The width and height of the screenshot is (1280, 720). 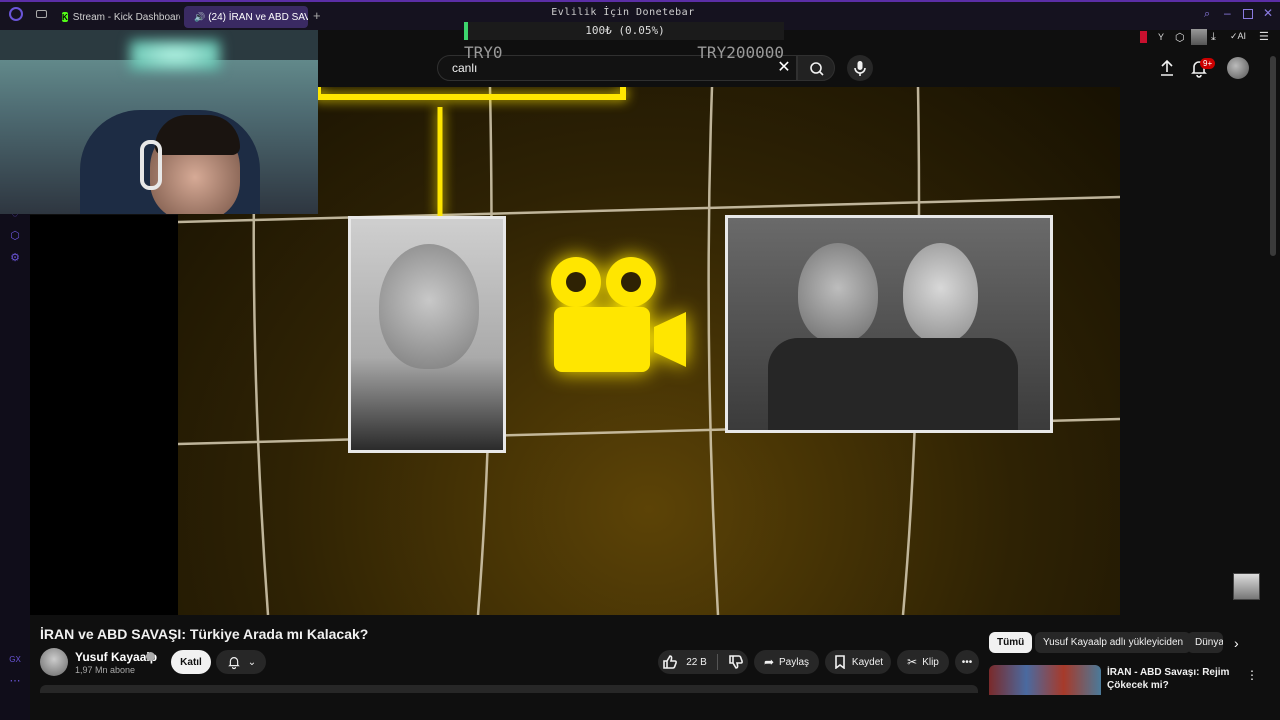 What do you see at coordinates (197, 135) in the screenshot?
I see `streamer-hair` at bounding box center [197, 135].